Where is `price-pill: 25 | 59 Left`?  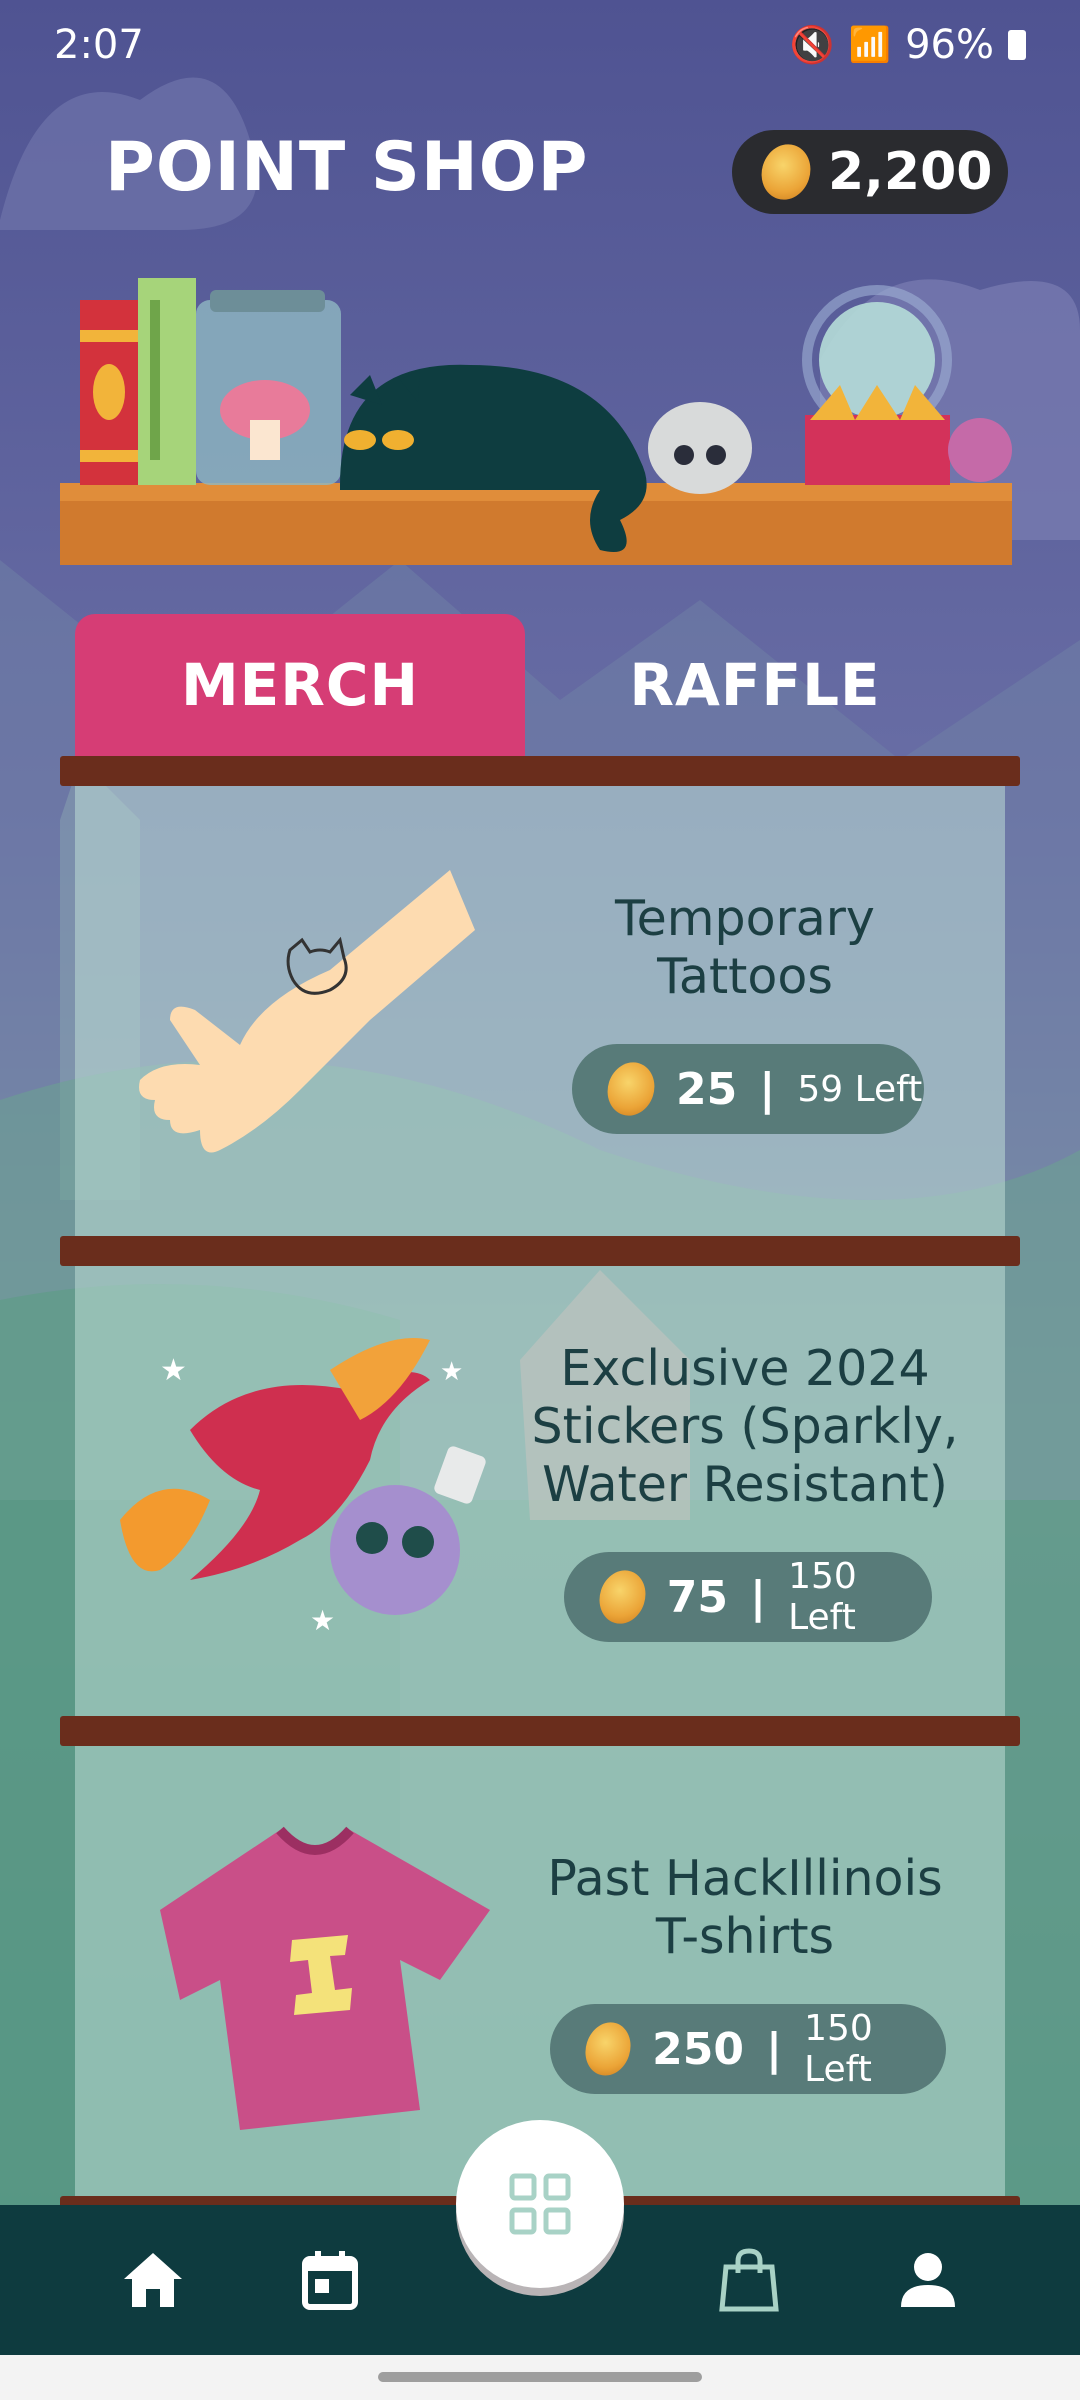
price-pill: 25 | 59 Left is located at coordinates (748, 1089).